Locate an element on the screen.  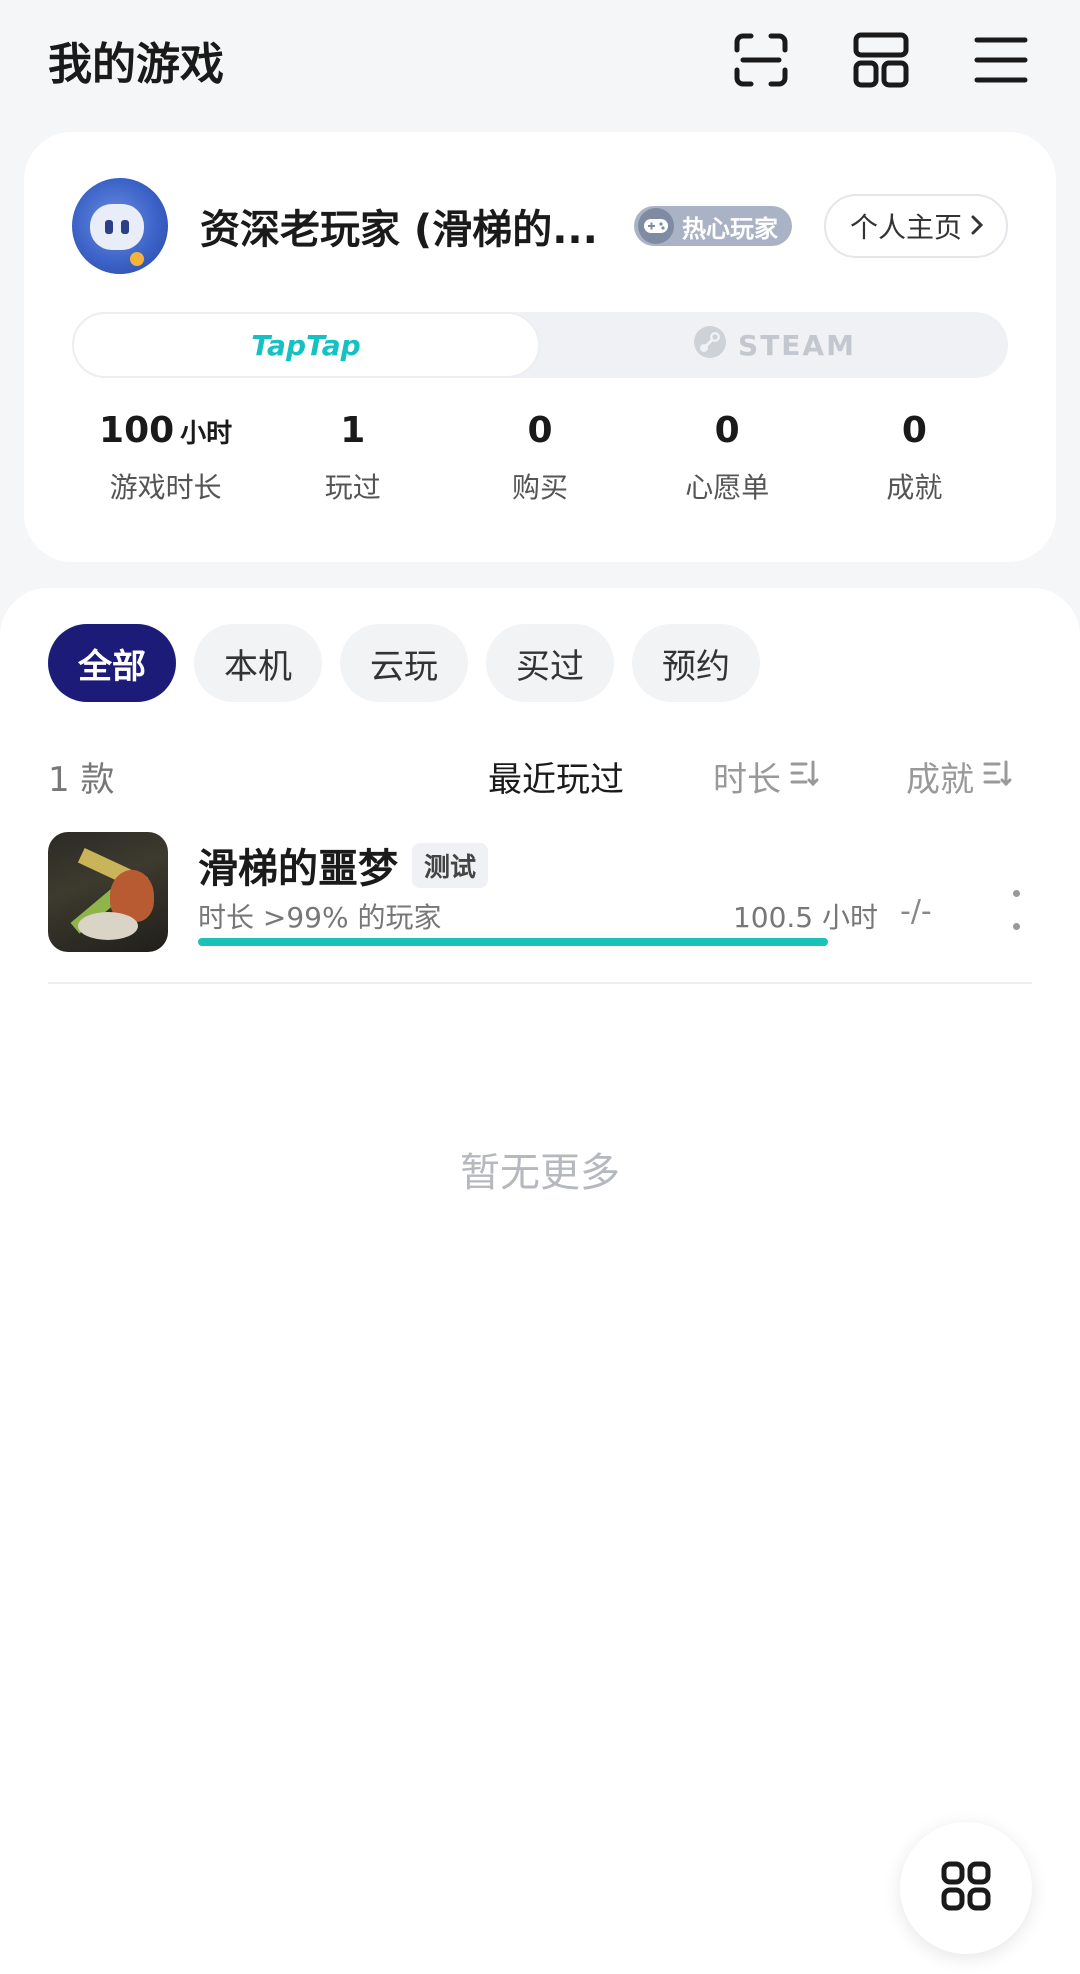
chip-reserved: 预约 is located at coordinates (696, 663).